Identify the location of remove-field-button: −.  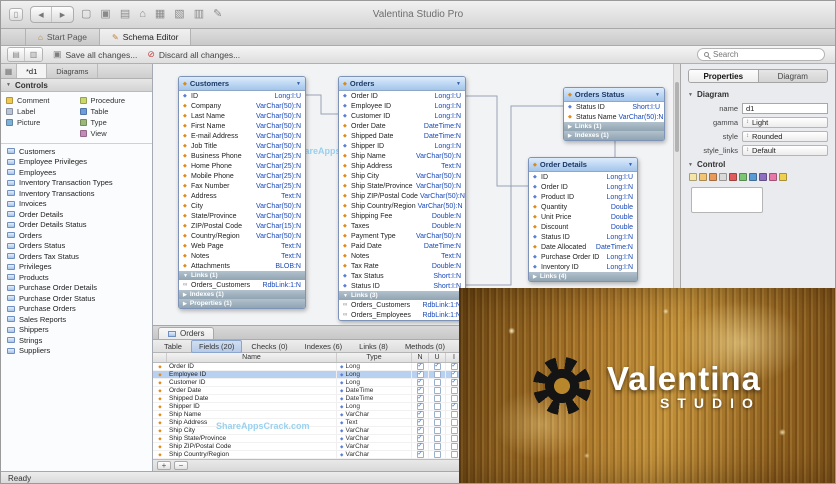
(181, 465).